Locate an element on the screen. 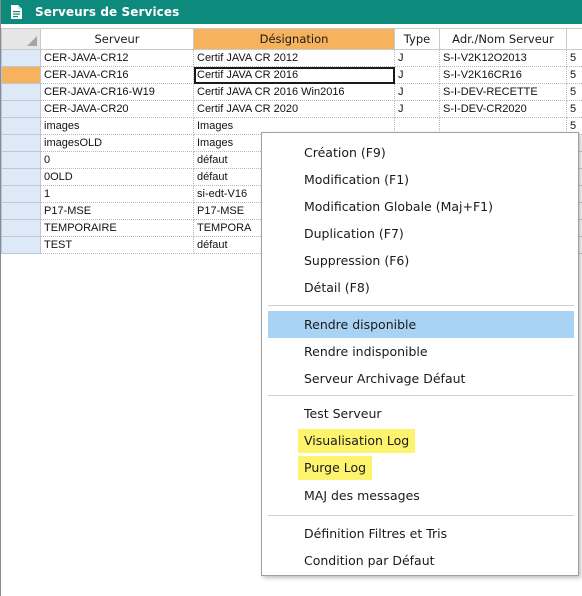 The height and width of the screenshot is (596, 582). cell-serveur: TEST is located at coordinates (117, 245).